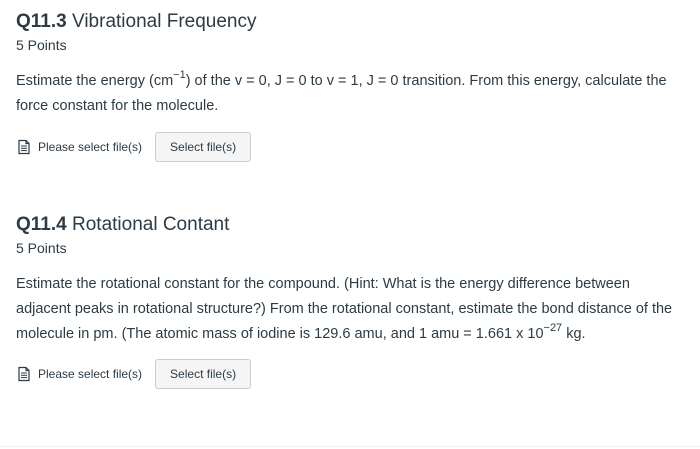  What do you see at coordinates (151, 224) in the screenshot?
I see `question-title: Rotational Contant` at bounding box center [151, 224].